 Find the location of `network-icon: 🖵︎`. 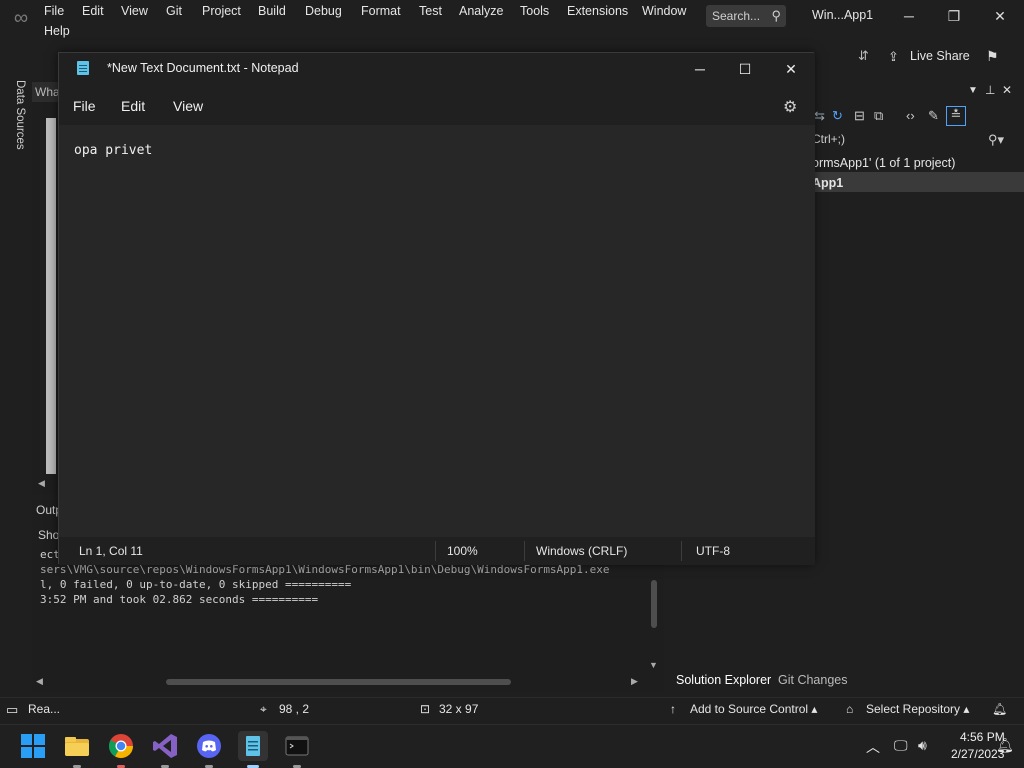

network-icon: 🖵︎ is located at coordinates (901, 745).